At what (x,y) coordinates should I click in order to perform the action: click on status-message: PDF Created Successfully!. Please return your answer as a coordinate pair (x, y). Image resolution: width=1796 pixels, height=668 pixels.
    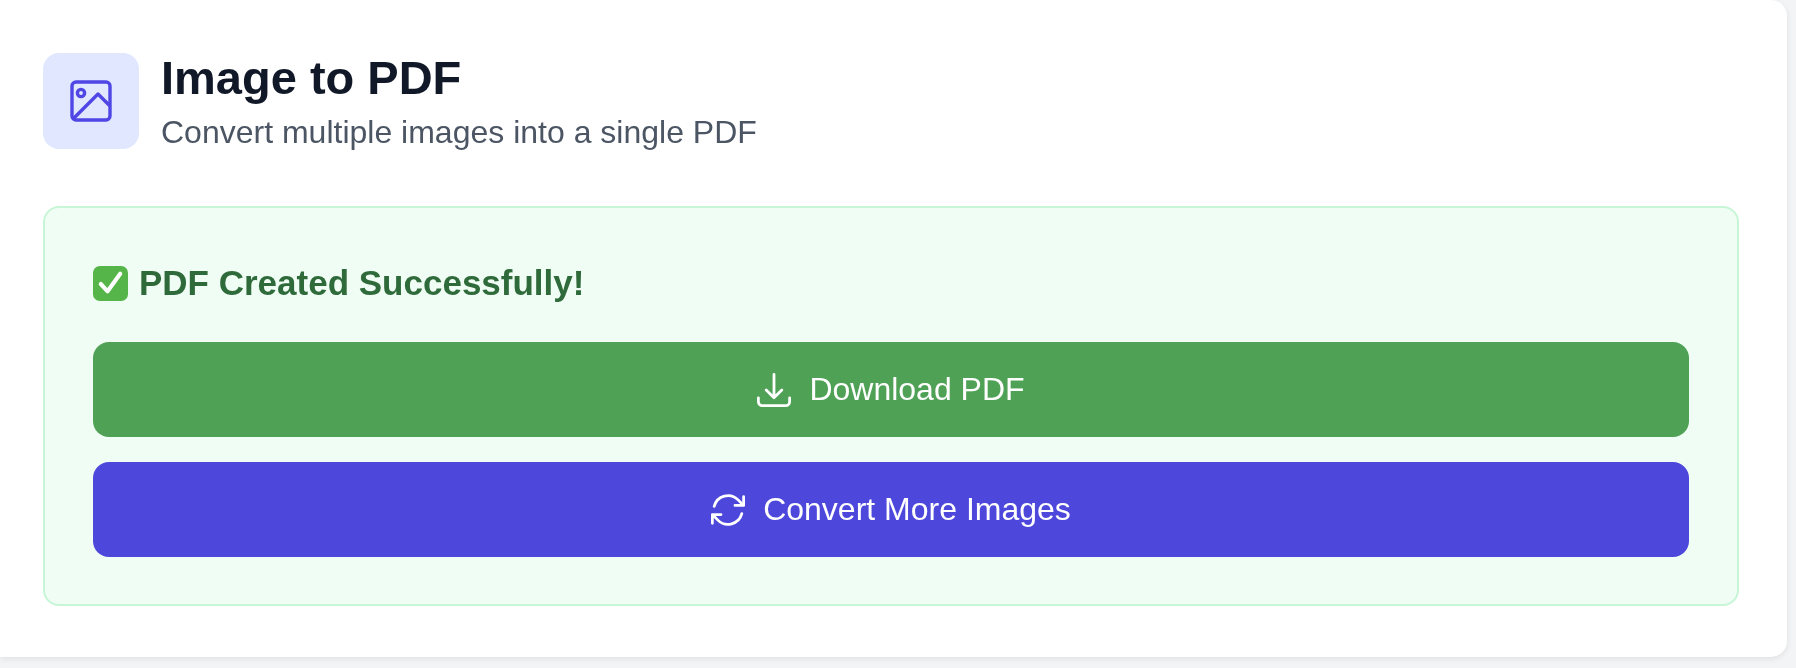
    Looking at the image, I should click on (362, 283).